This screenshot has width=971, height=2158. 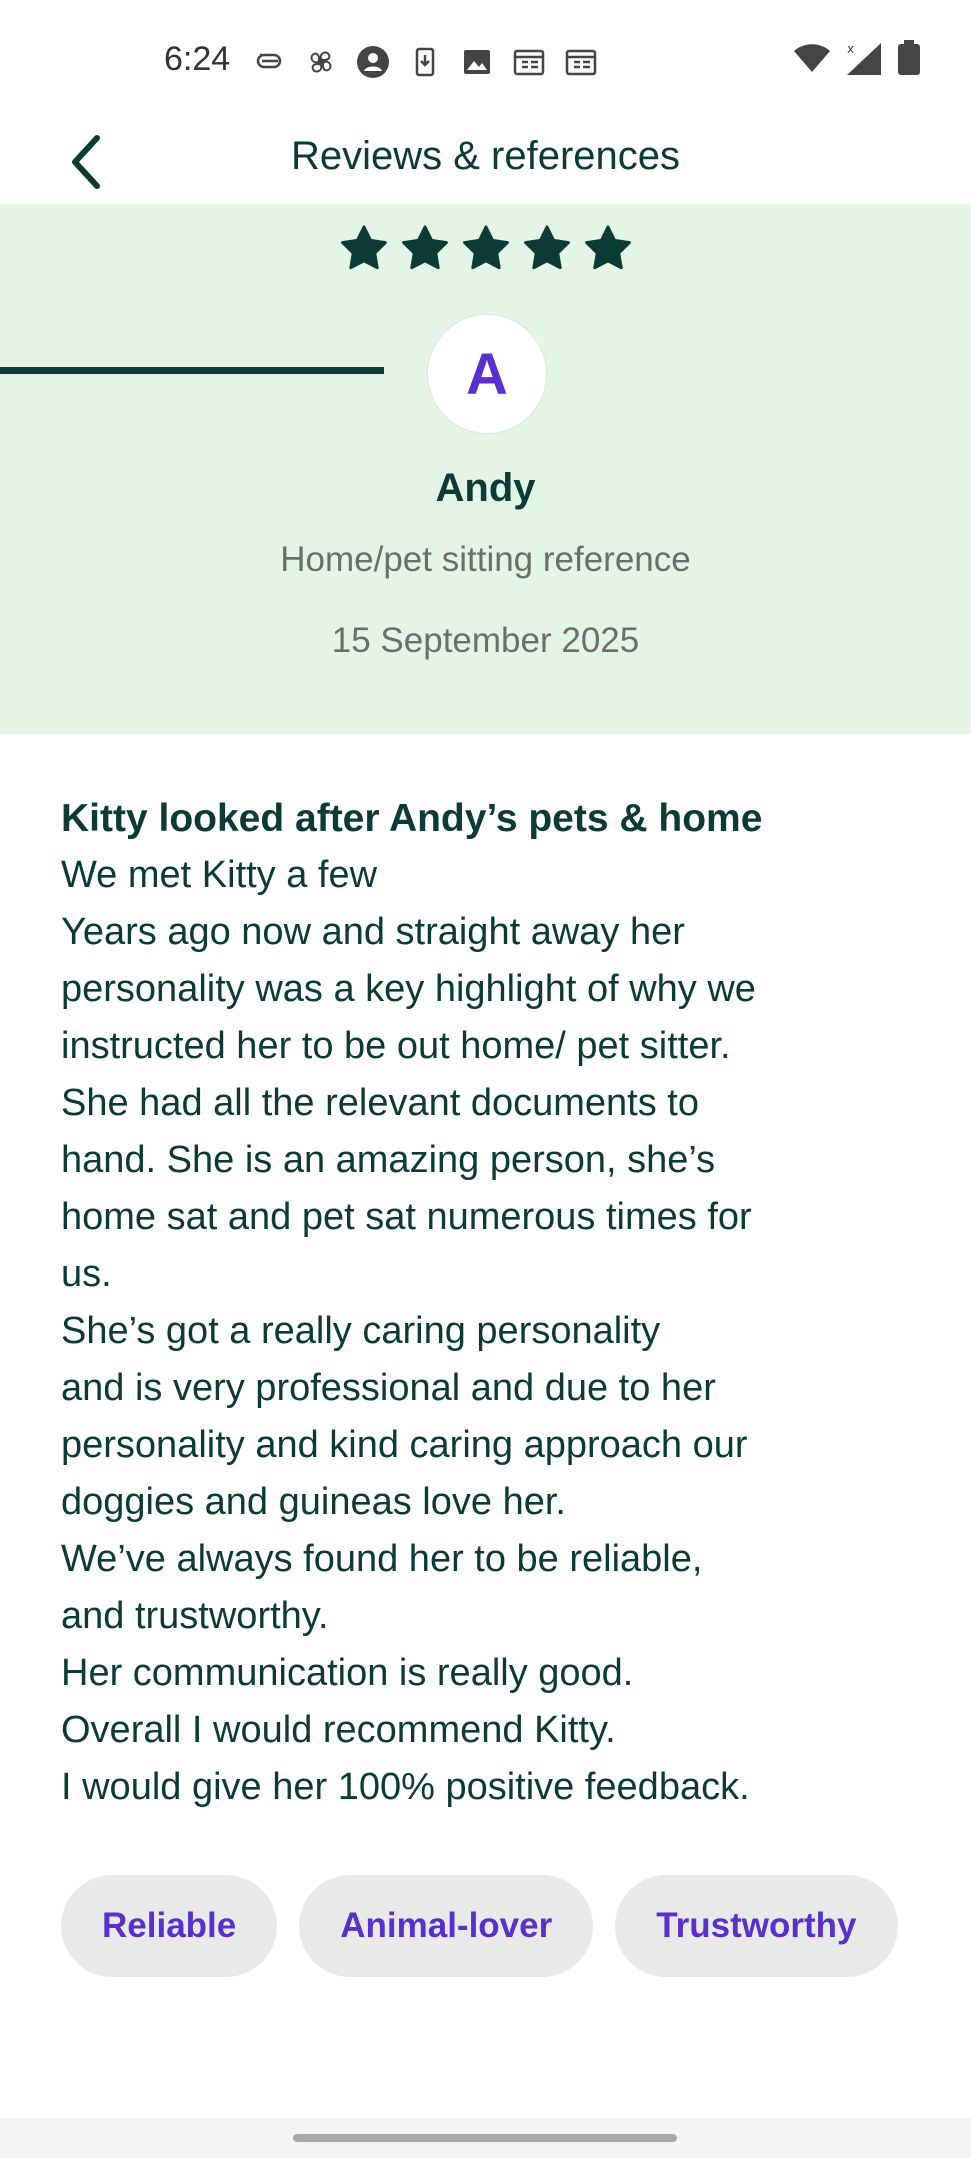 What do you see at coordinates (313, 1502) in the screenshot?
I see `review-line: doggies and guineas love her.` at bounding box center [313, 1502].